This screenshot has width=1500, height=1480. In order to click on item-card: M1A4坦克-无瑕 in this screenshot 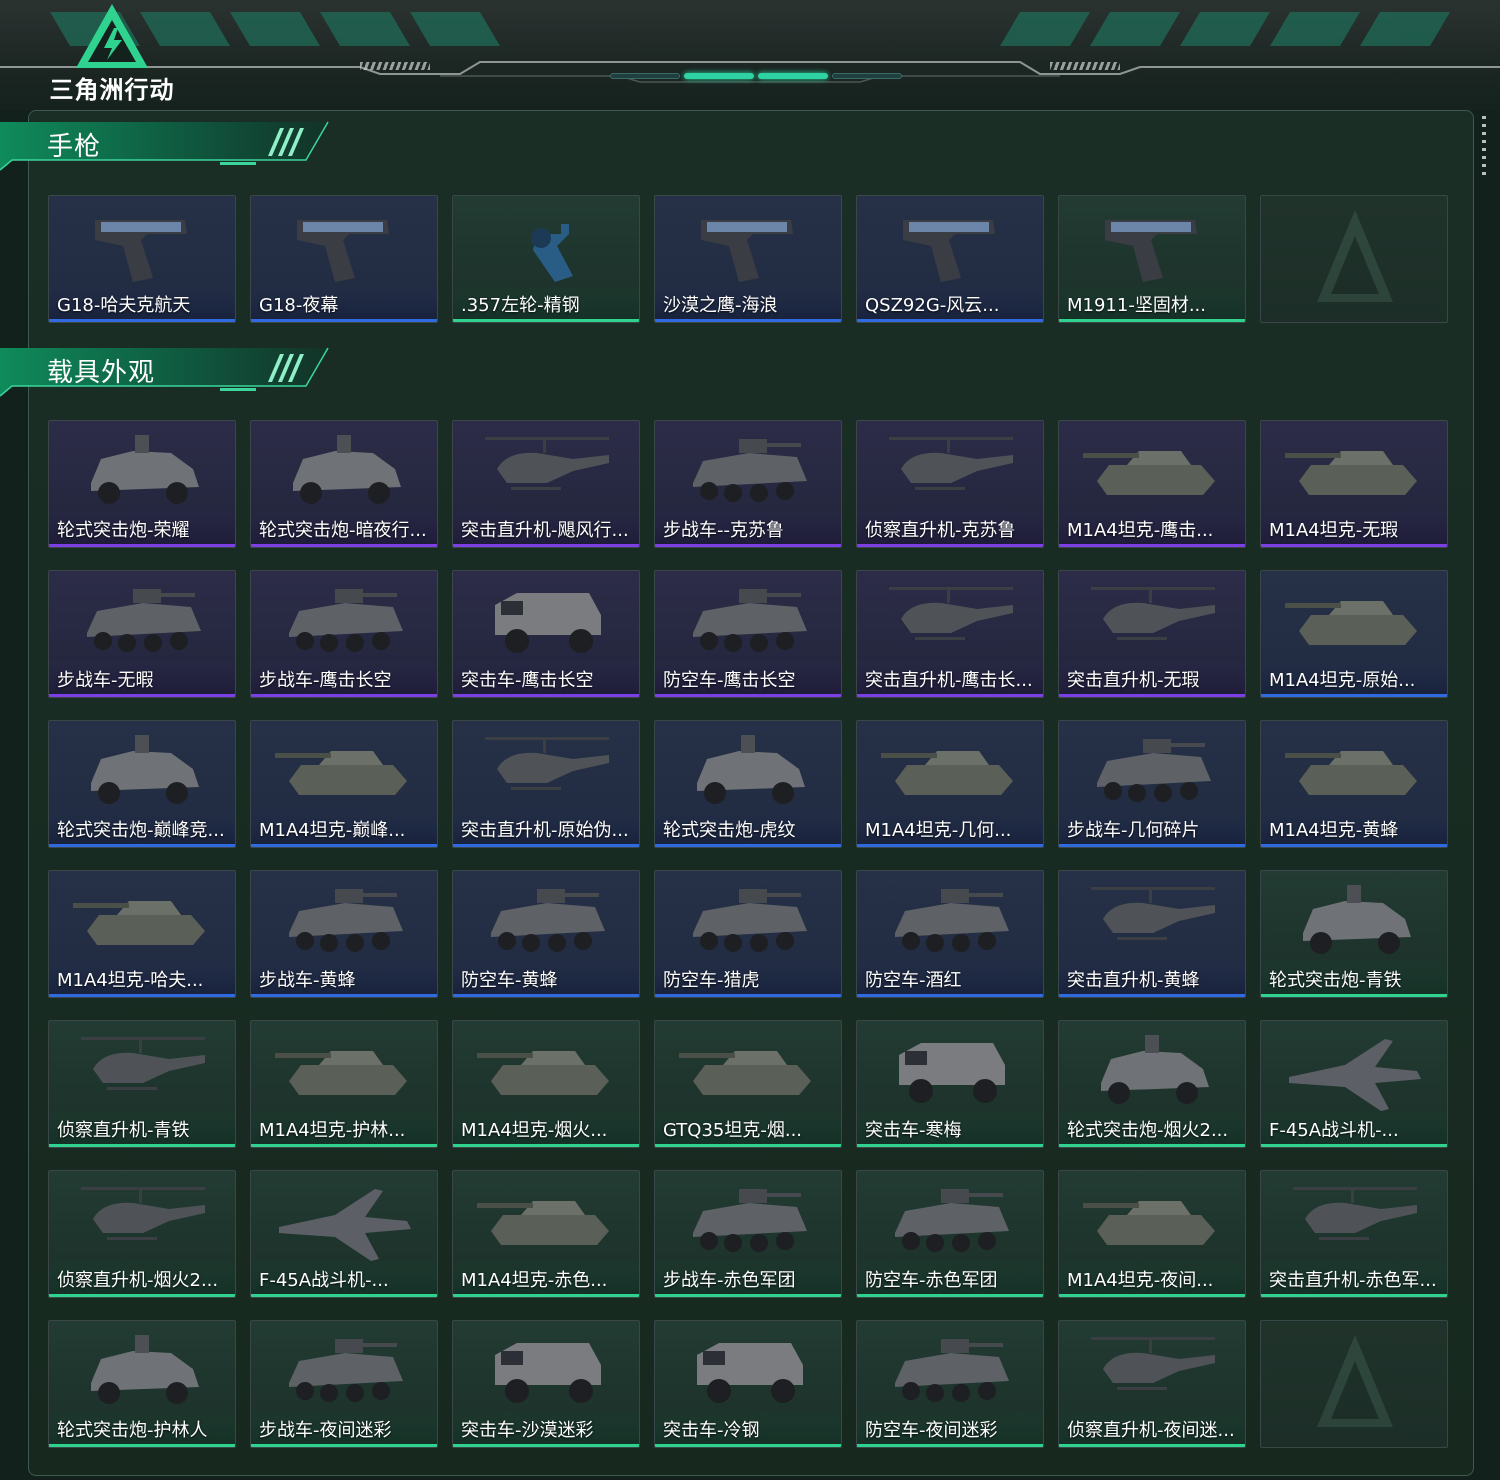, I will do `click(1354, 484)`.